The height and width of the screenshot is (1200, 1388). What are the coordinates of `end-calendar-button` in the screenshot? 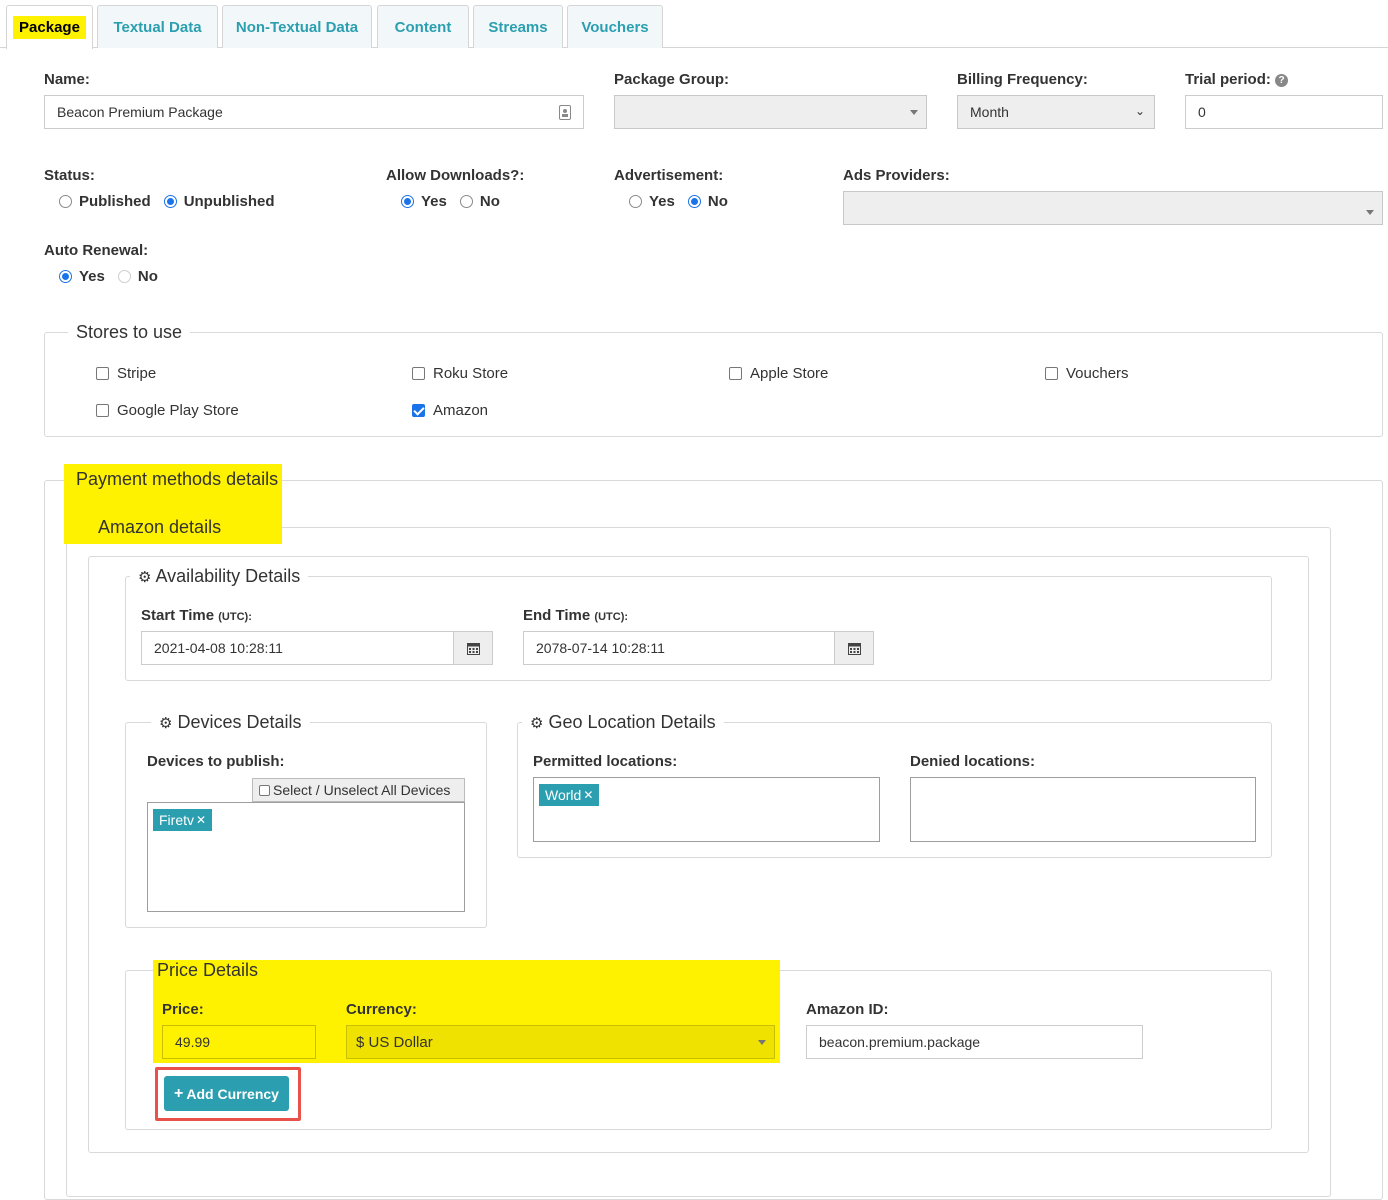 It's located at (854, 648).